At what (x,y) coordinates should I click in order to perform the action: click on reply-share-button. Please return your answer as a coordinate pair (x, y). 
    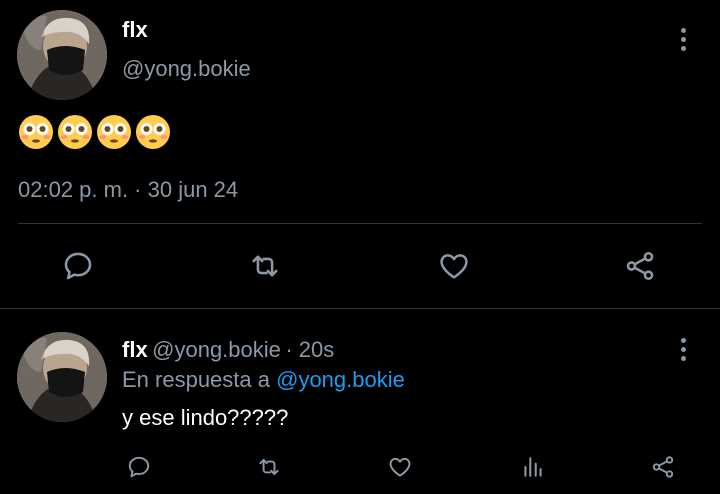
    Looking at the image, I should click on (663, 467).